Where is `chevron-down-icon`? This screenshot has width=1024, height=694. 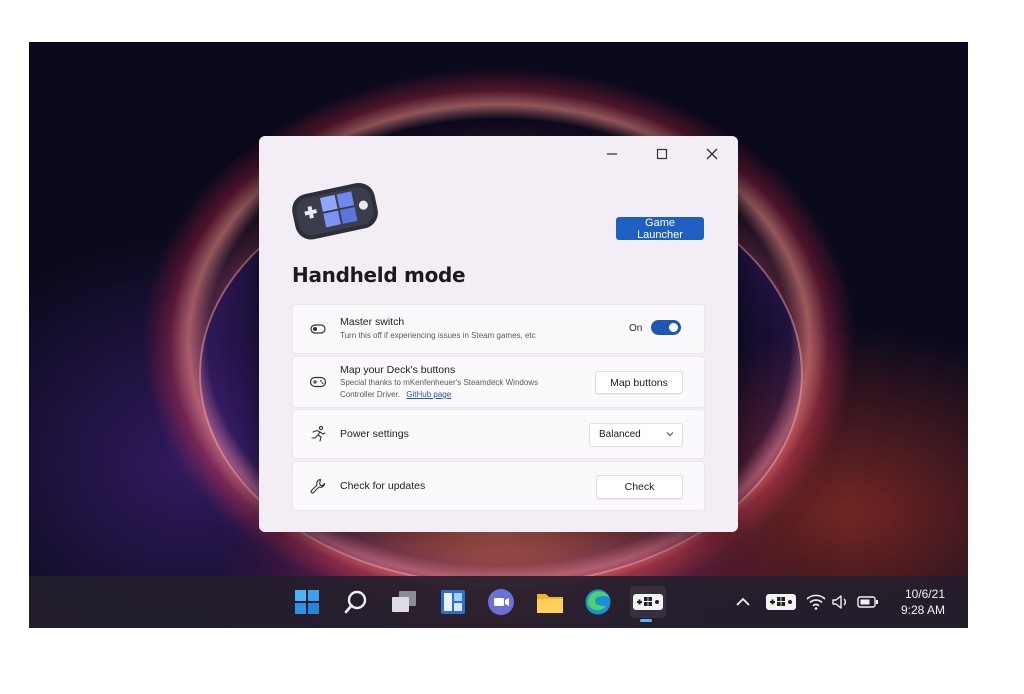
chevron-down-icon is located at coordinates (670, 434).